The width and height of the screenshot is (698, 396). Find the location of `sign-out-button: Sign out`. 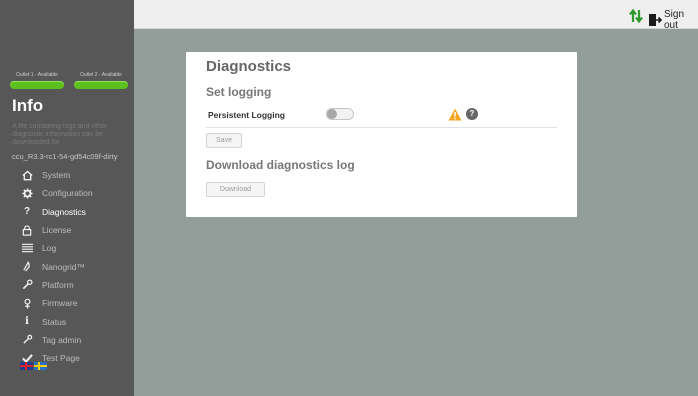

sign-out-button: Sign out is located at coordinates (673, 20).